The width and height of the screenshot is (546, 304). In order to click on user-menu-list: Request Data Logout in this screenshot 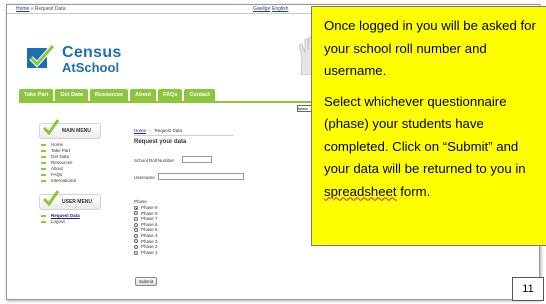, I will do `click(71, 219)`.